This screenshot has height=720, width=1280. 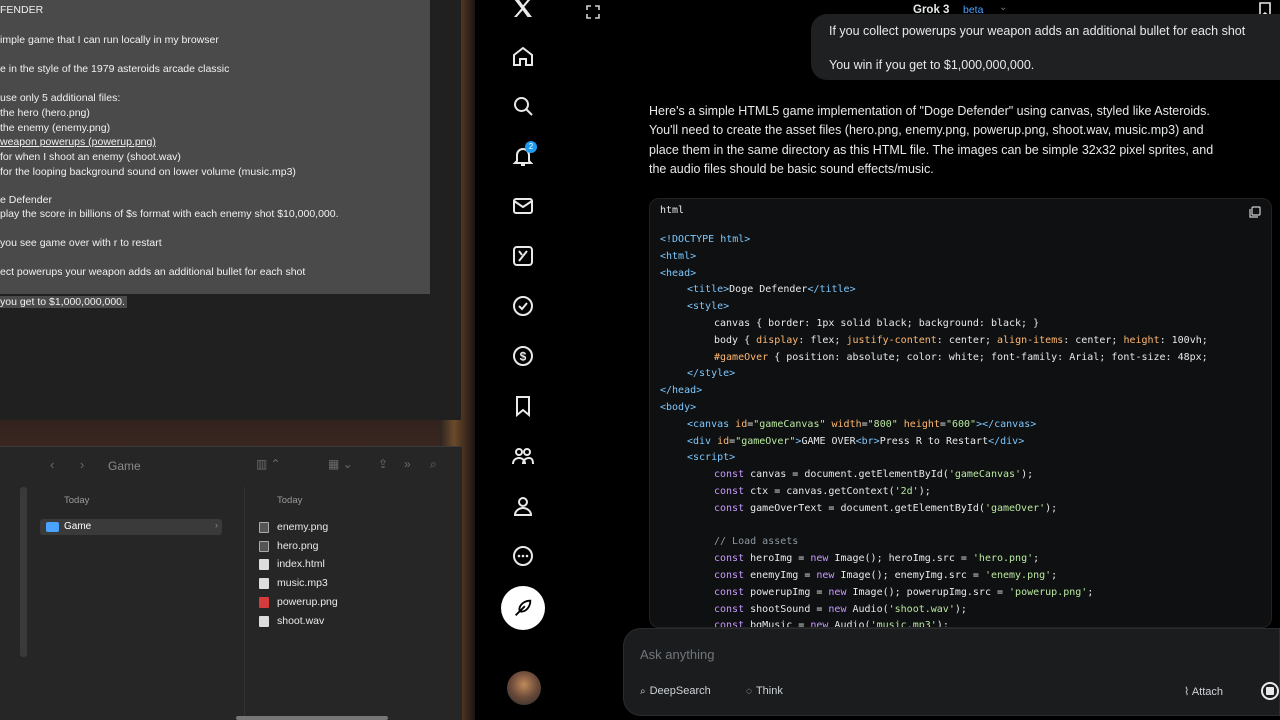 What do you see at coordinates (523, 206) in the screenshot?
I see `messages-icon` at bounding box center [523, 206].